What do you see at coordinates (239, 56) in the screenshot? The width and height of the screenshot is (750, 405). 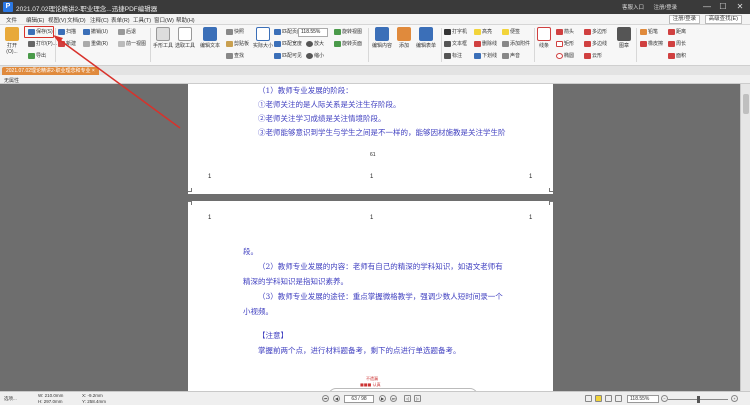 I see `find-label: 查找` at bounding box center [239, 56].